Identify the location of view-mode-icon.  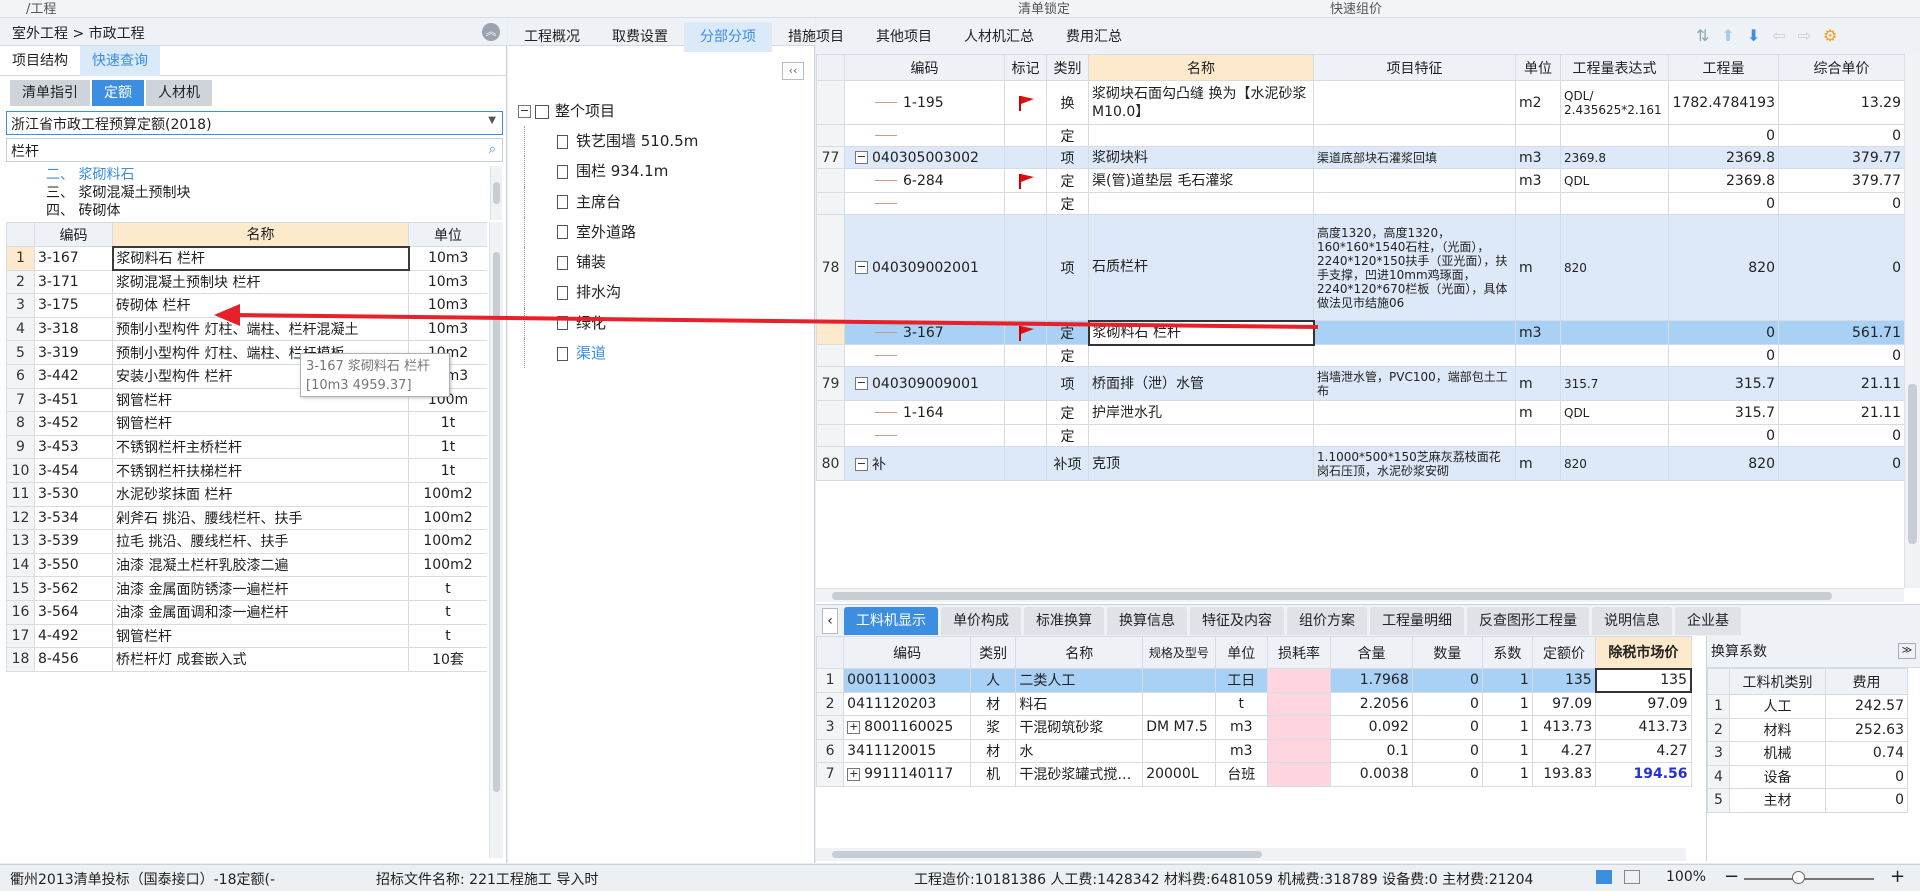
(1604, 877).